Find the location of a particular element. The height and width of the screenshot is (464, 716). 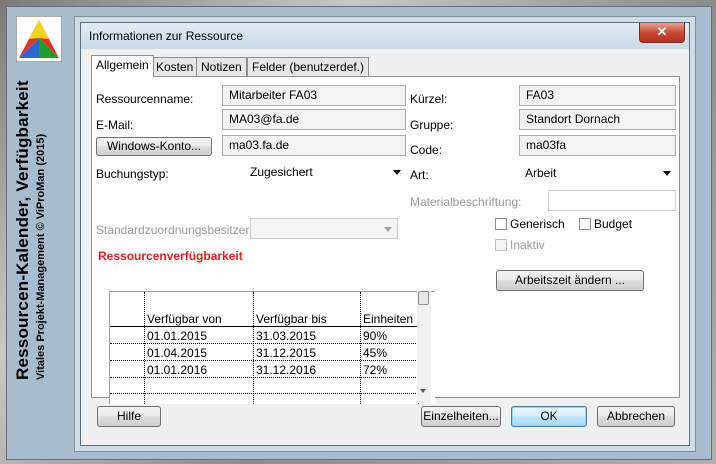

row-1-to: 31.03.2015 is located at coordinates (286, 336).